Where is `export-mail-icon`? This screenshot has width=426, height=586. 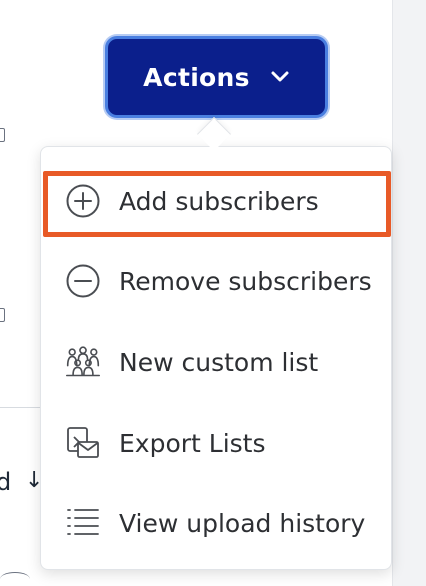
export-mail-icon is located at coordinates (83, 443).